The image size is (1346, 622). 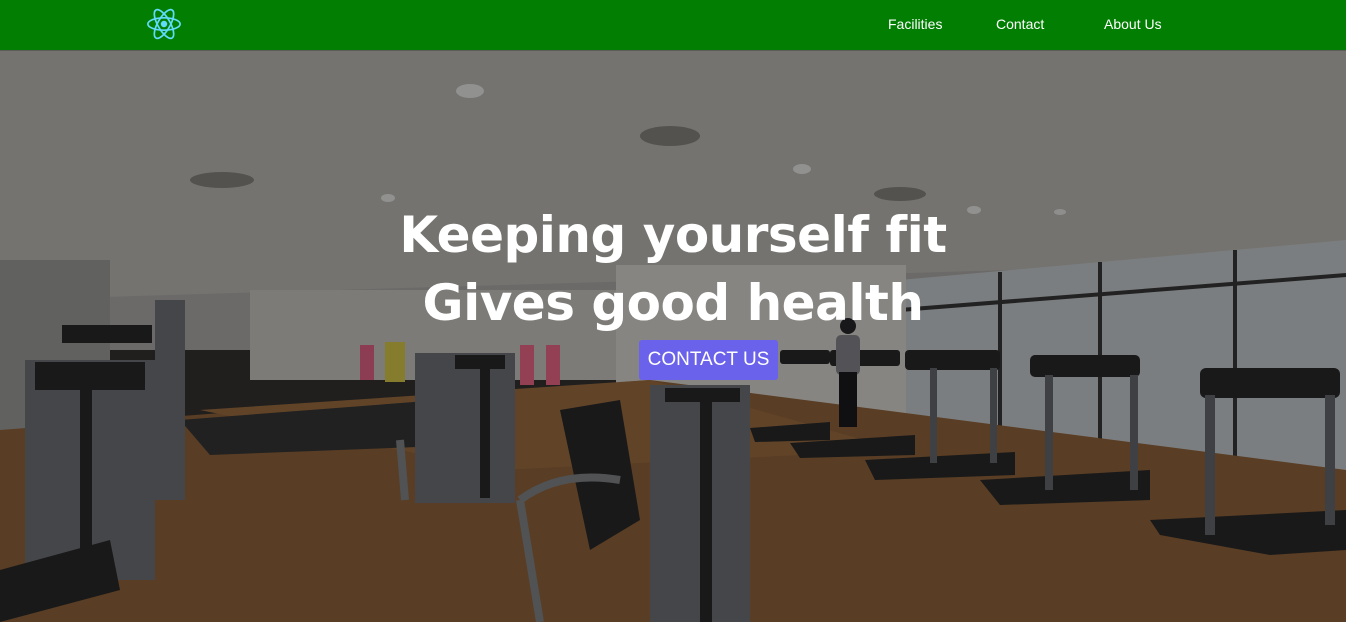 What do you see at coordinates (673, 235) in the screenshot?
I see `headline-line-1: Keeping yourself fit` at bounding box center [673, 235].